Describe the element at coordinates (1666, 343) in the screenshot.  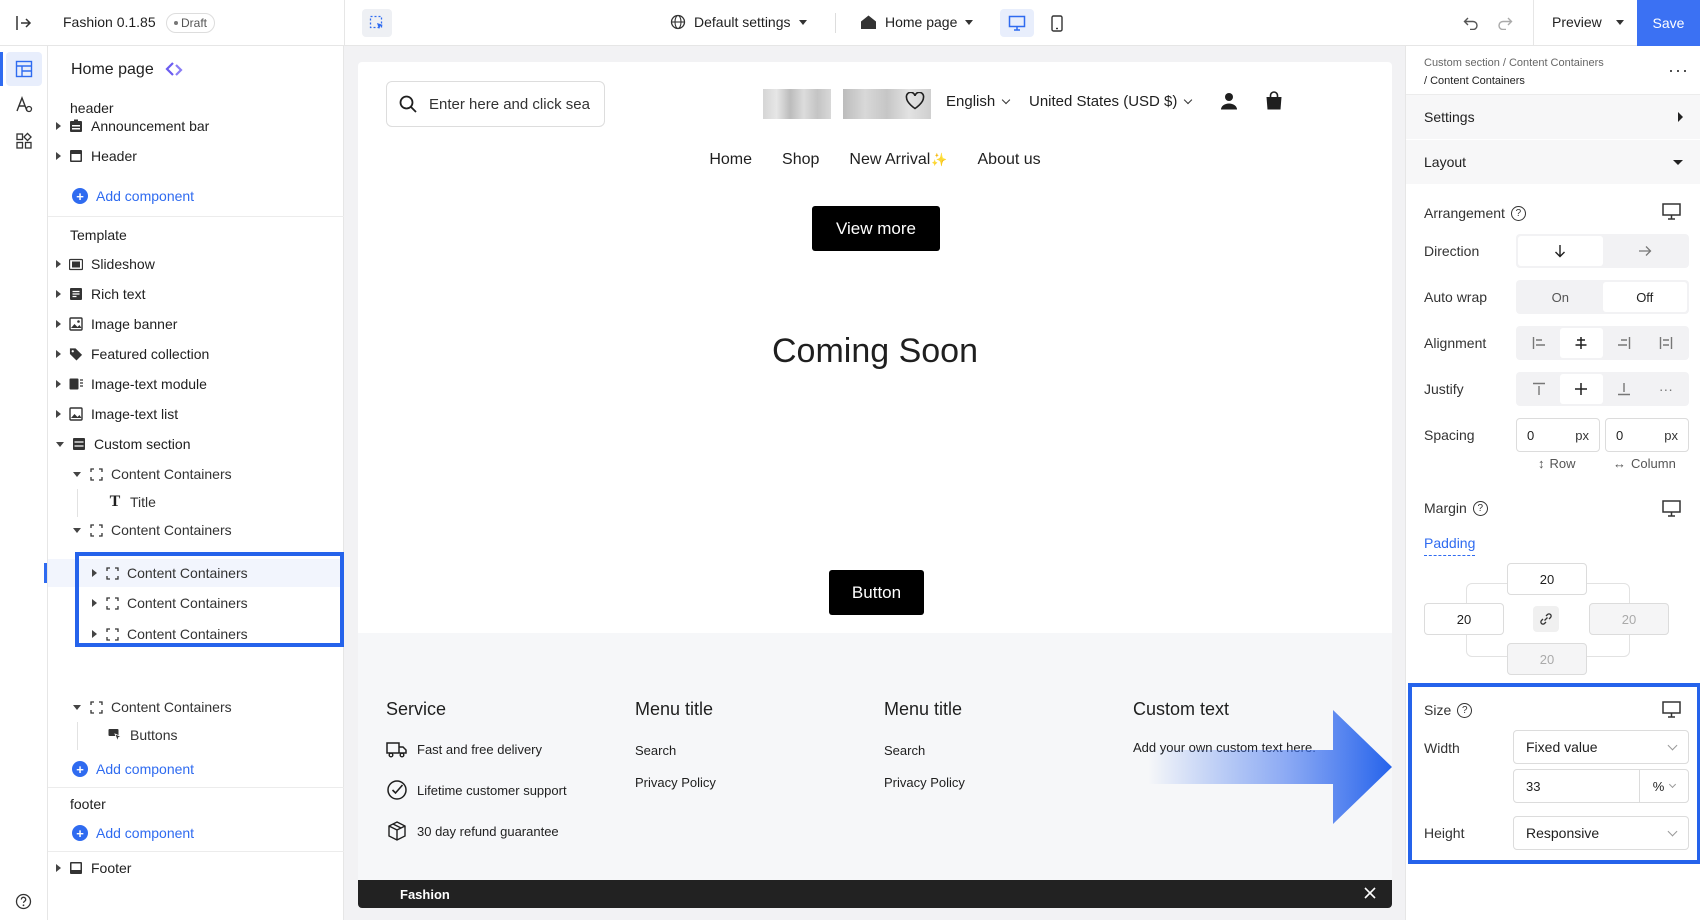
I see `align-stretch-icon` at that location.